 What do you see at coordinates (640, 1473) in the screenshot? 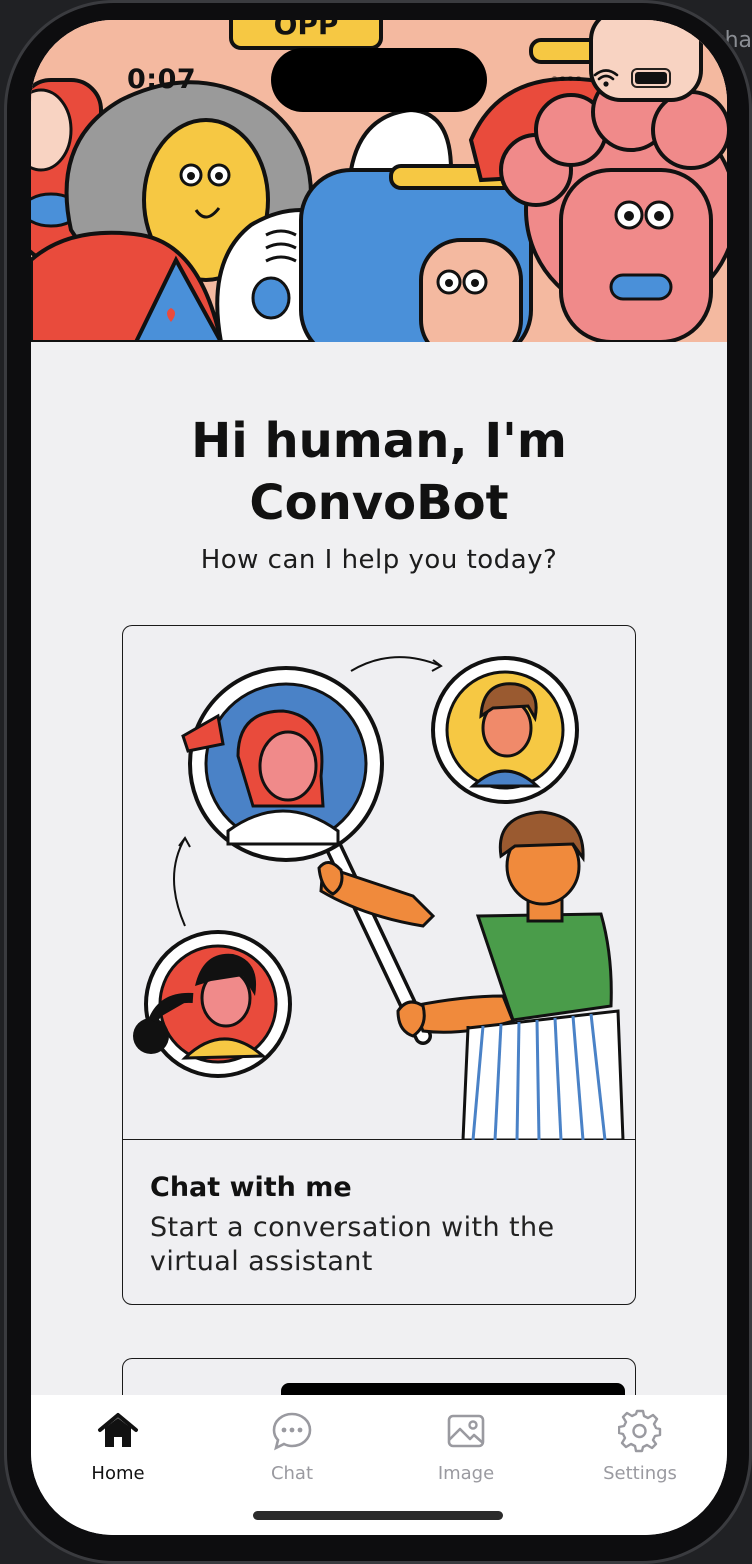
I see `tab-settings-label: Settings` at bounding box center [640, 1473].